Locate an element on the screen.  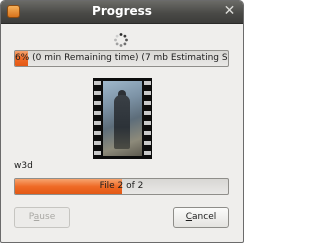
codec-label: w3d is located at coordinates (23, 166).